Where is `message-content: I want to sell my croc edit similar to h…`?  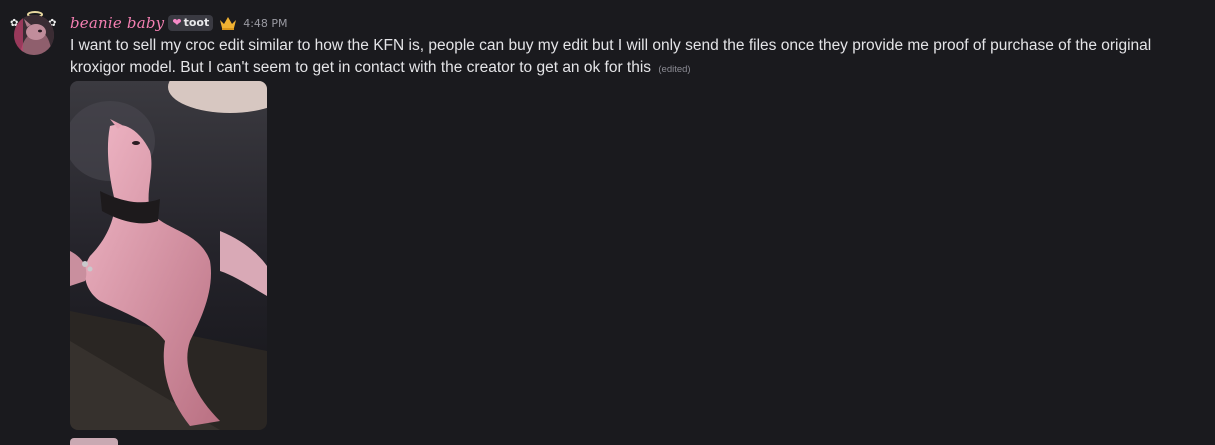
message-content: I want to sell my croc edit similar to h… is located at coordinates (637, 58).